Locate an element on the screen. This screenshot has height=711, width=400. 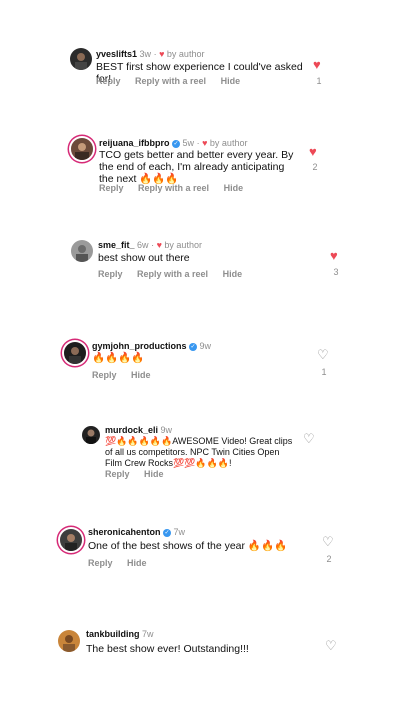
comment-meta: tankbuilding 7w is located at coordinates (120, 634).